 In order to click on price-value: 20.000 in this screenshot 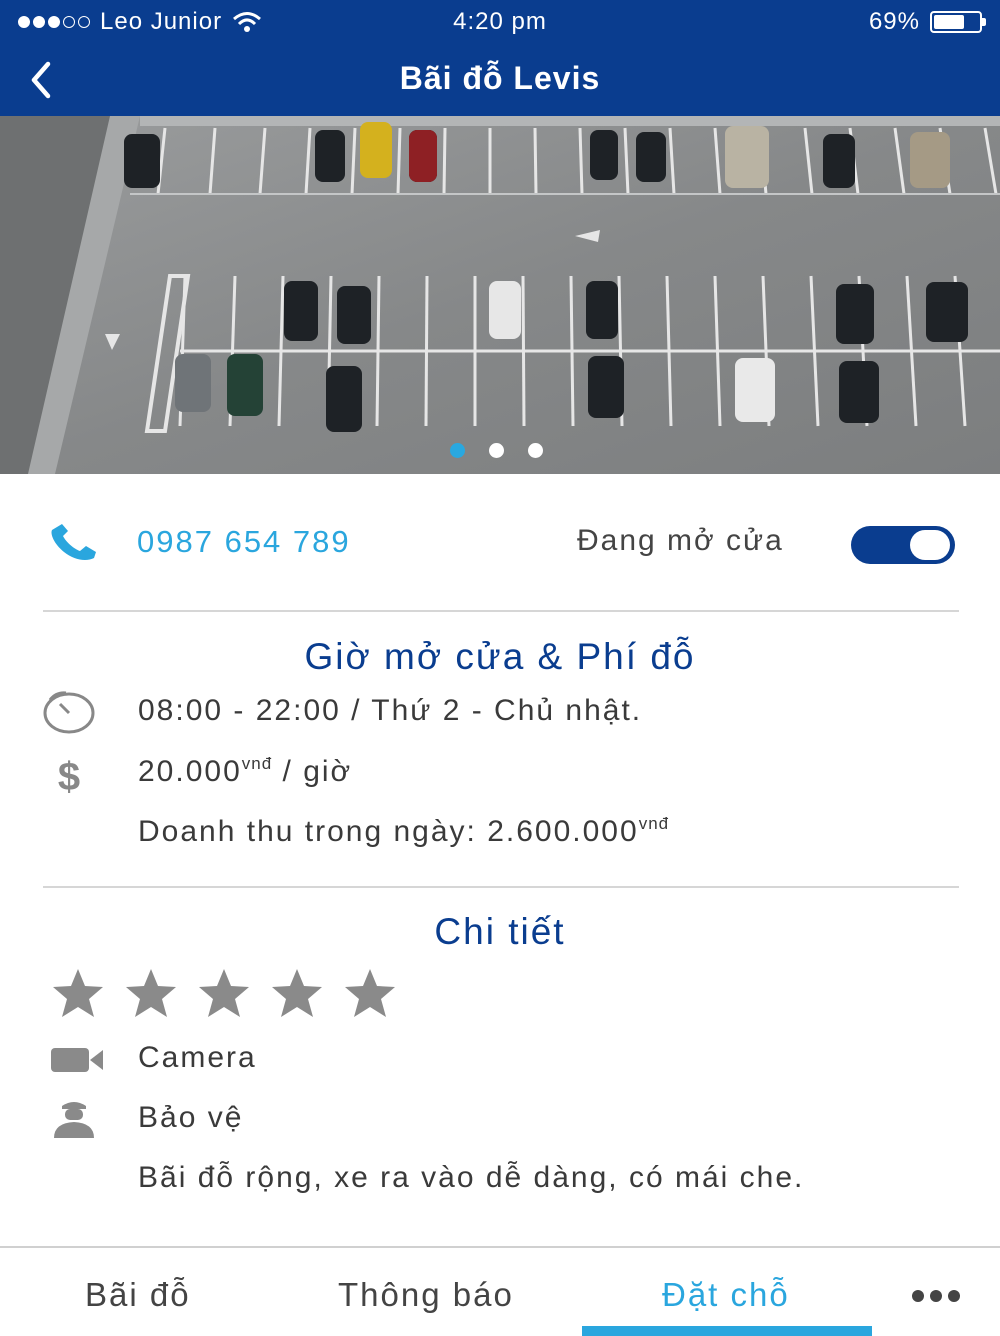, I will do `click(190, 771)`.